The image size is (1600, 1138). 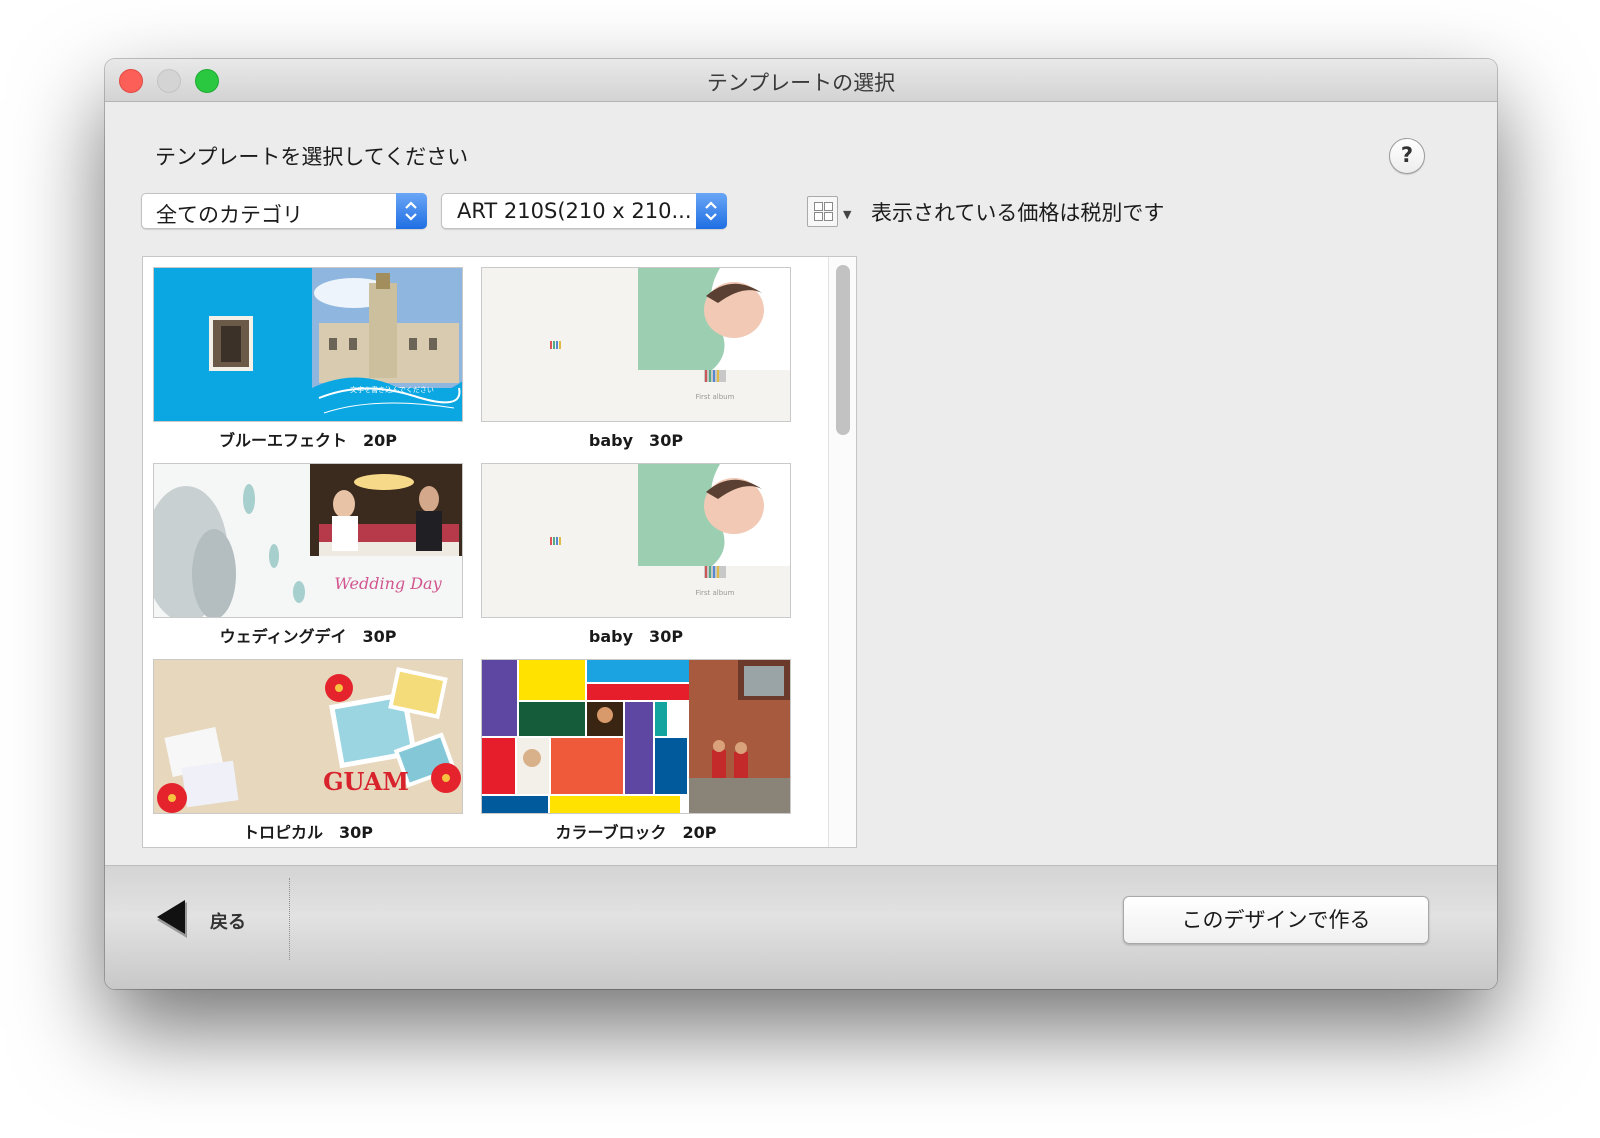 What do you see at coordinates (312, 157) in the screenshot?
I see `instruction-text: テンプレートを選択してください` at bounding box center [312, 157].